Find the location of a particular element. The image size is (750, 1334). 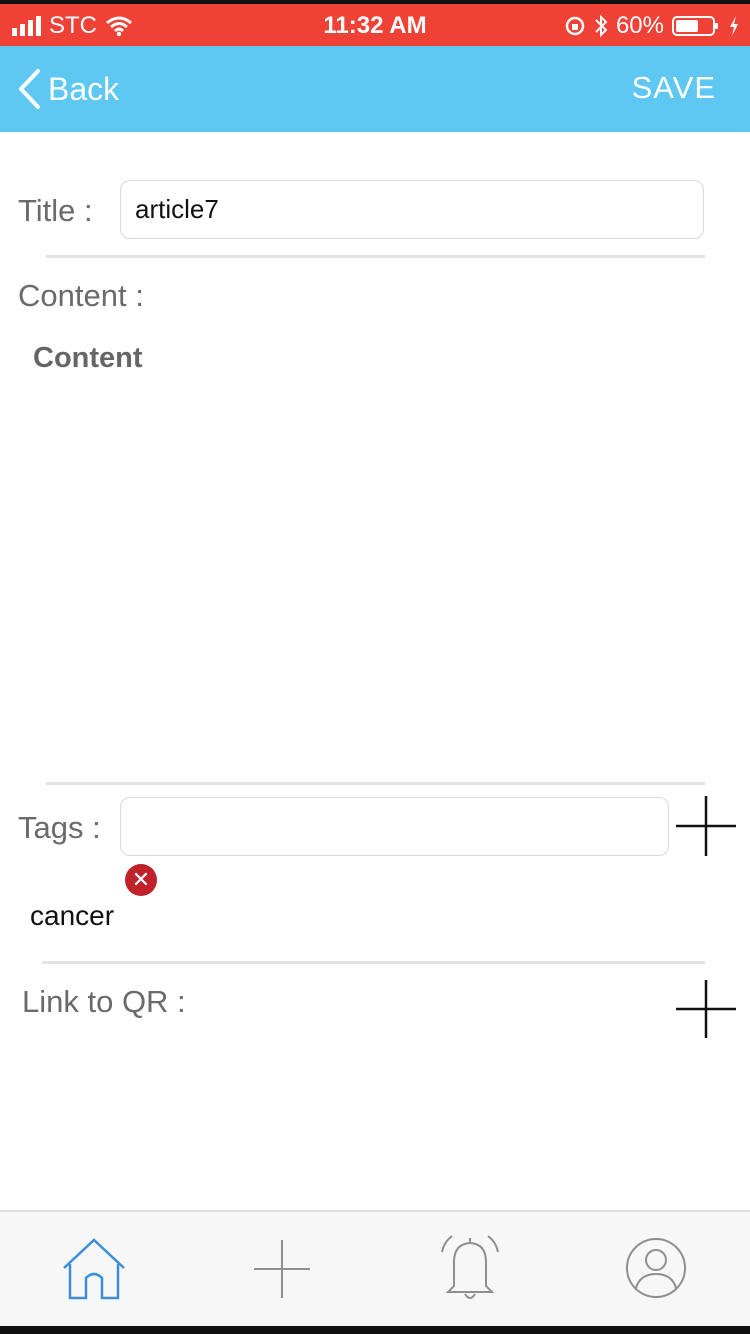

home-icon is located at coordinates (94, 1269).